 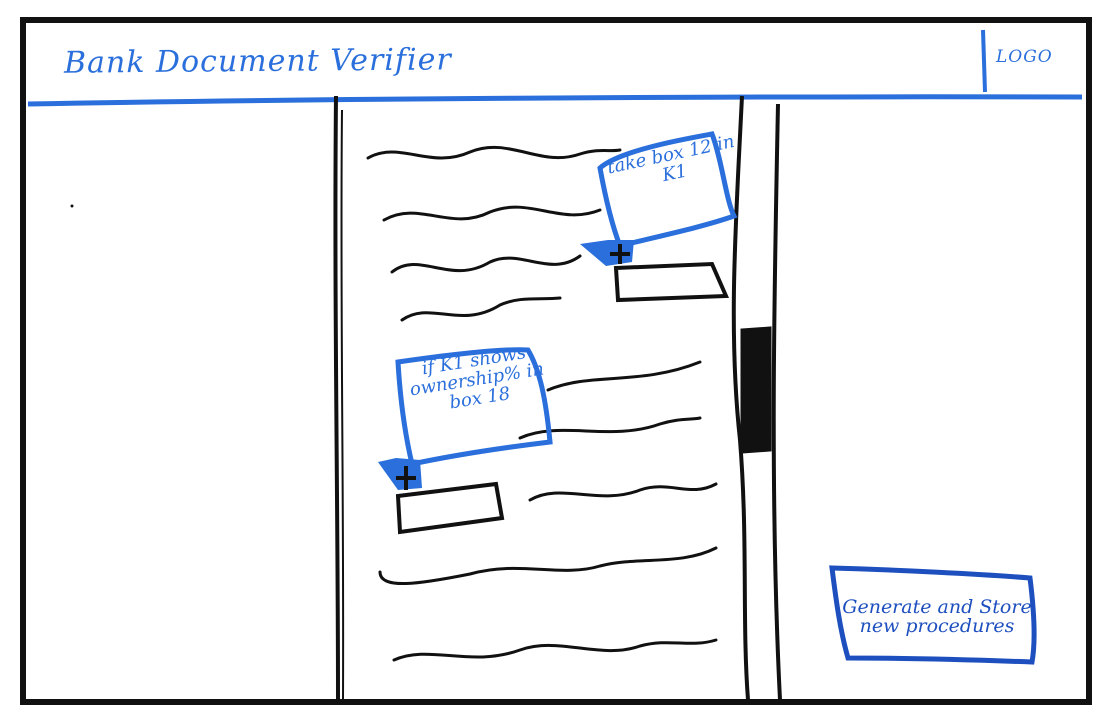 I want to click on scrollbar-track, so click(x=776, y=402).